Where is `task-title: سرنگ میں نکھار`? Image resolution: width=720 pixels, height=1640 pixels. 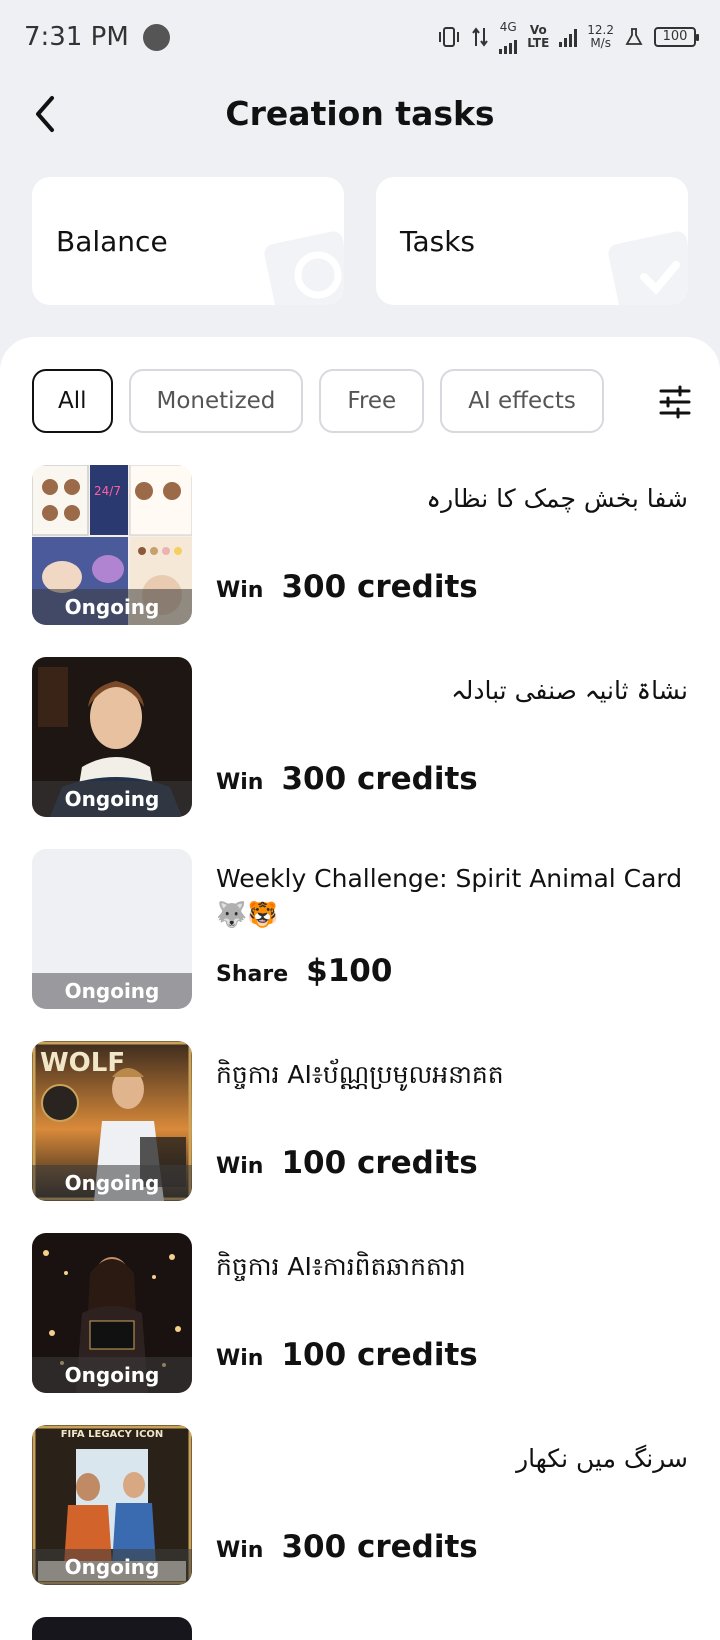
task-title: سرنگ میں نکھار is located at coordinates (602, 1458).